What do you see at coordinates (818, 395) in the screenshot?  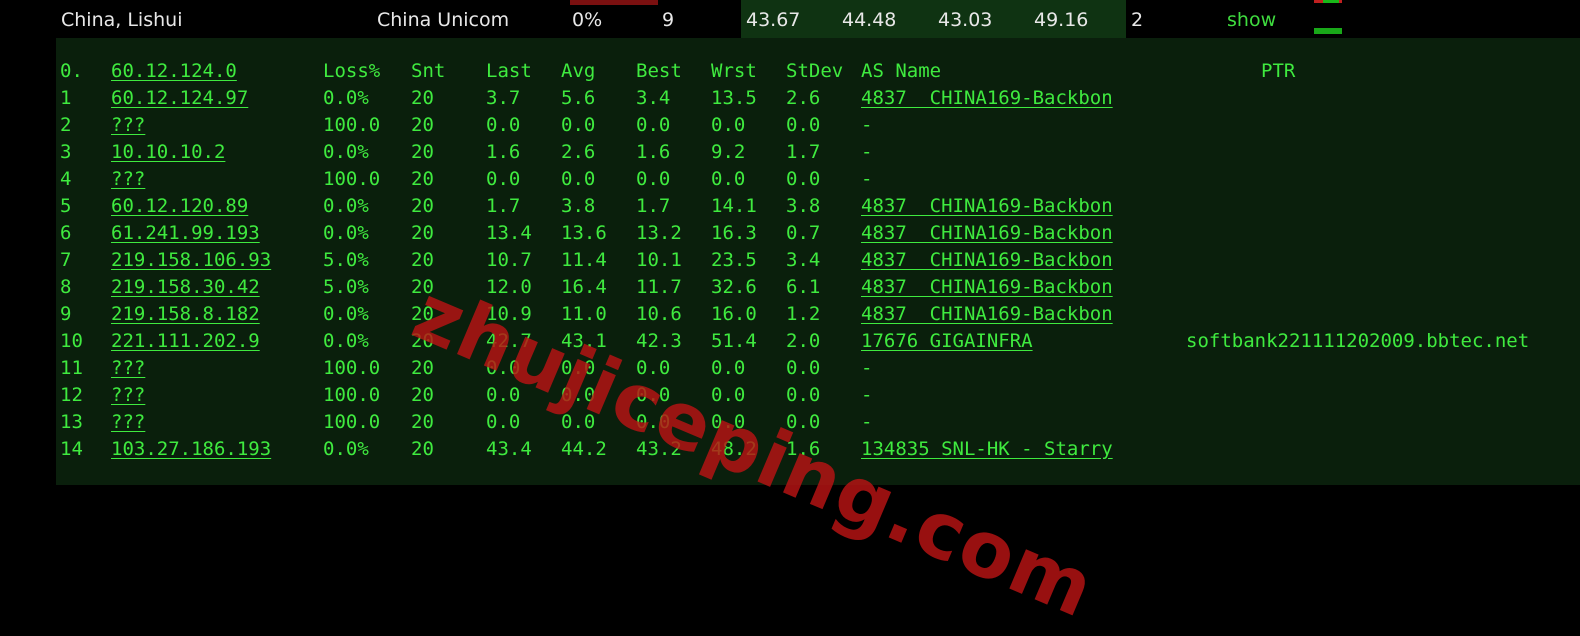 I see `hop-row: 12??? 100.0 20 0.0 0.0 0.0 0.0 0.0 -` at bounding box center [818, 395].